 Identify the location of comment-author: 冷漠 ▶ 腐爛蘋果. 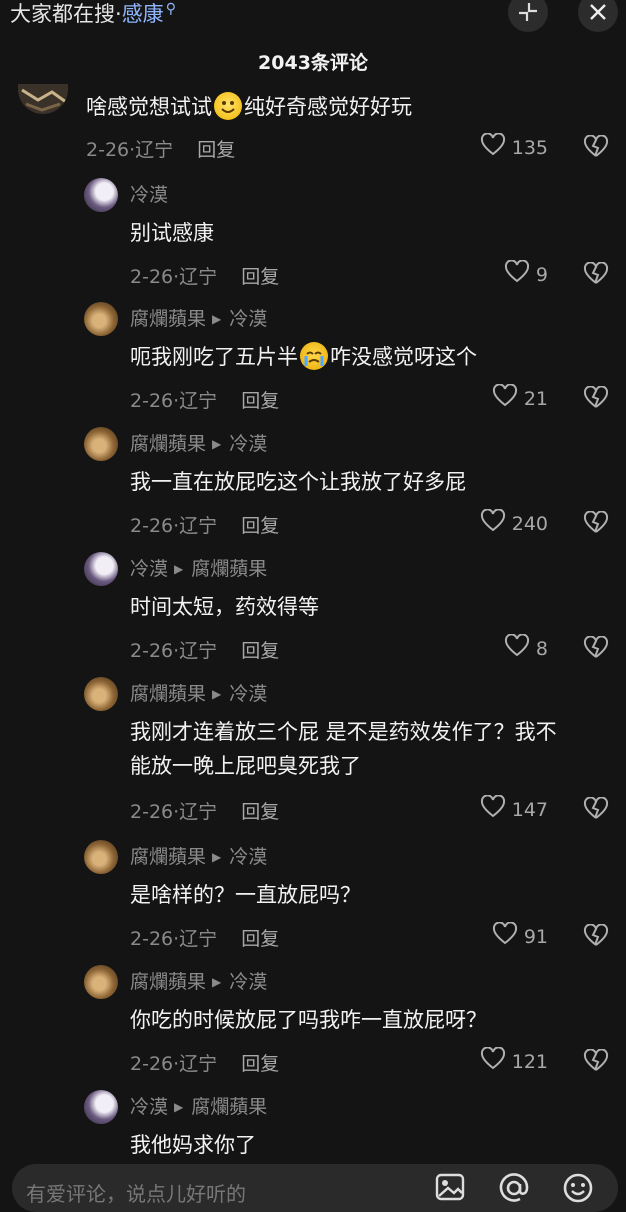
(198, 567).